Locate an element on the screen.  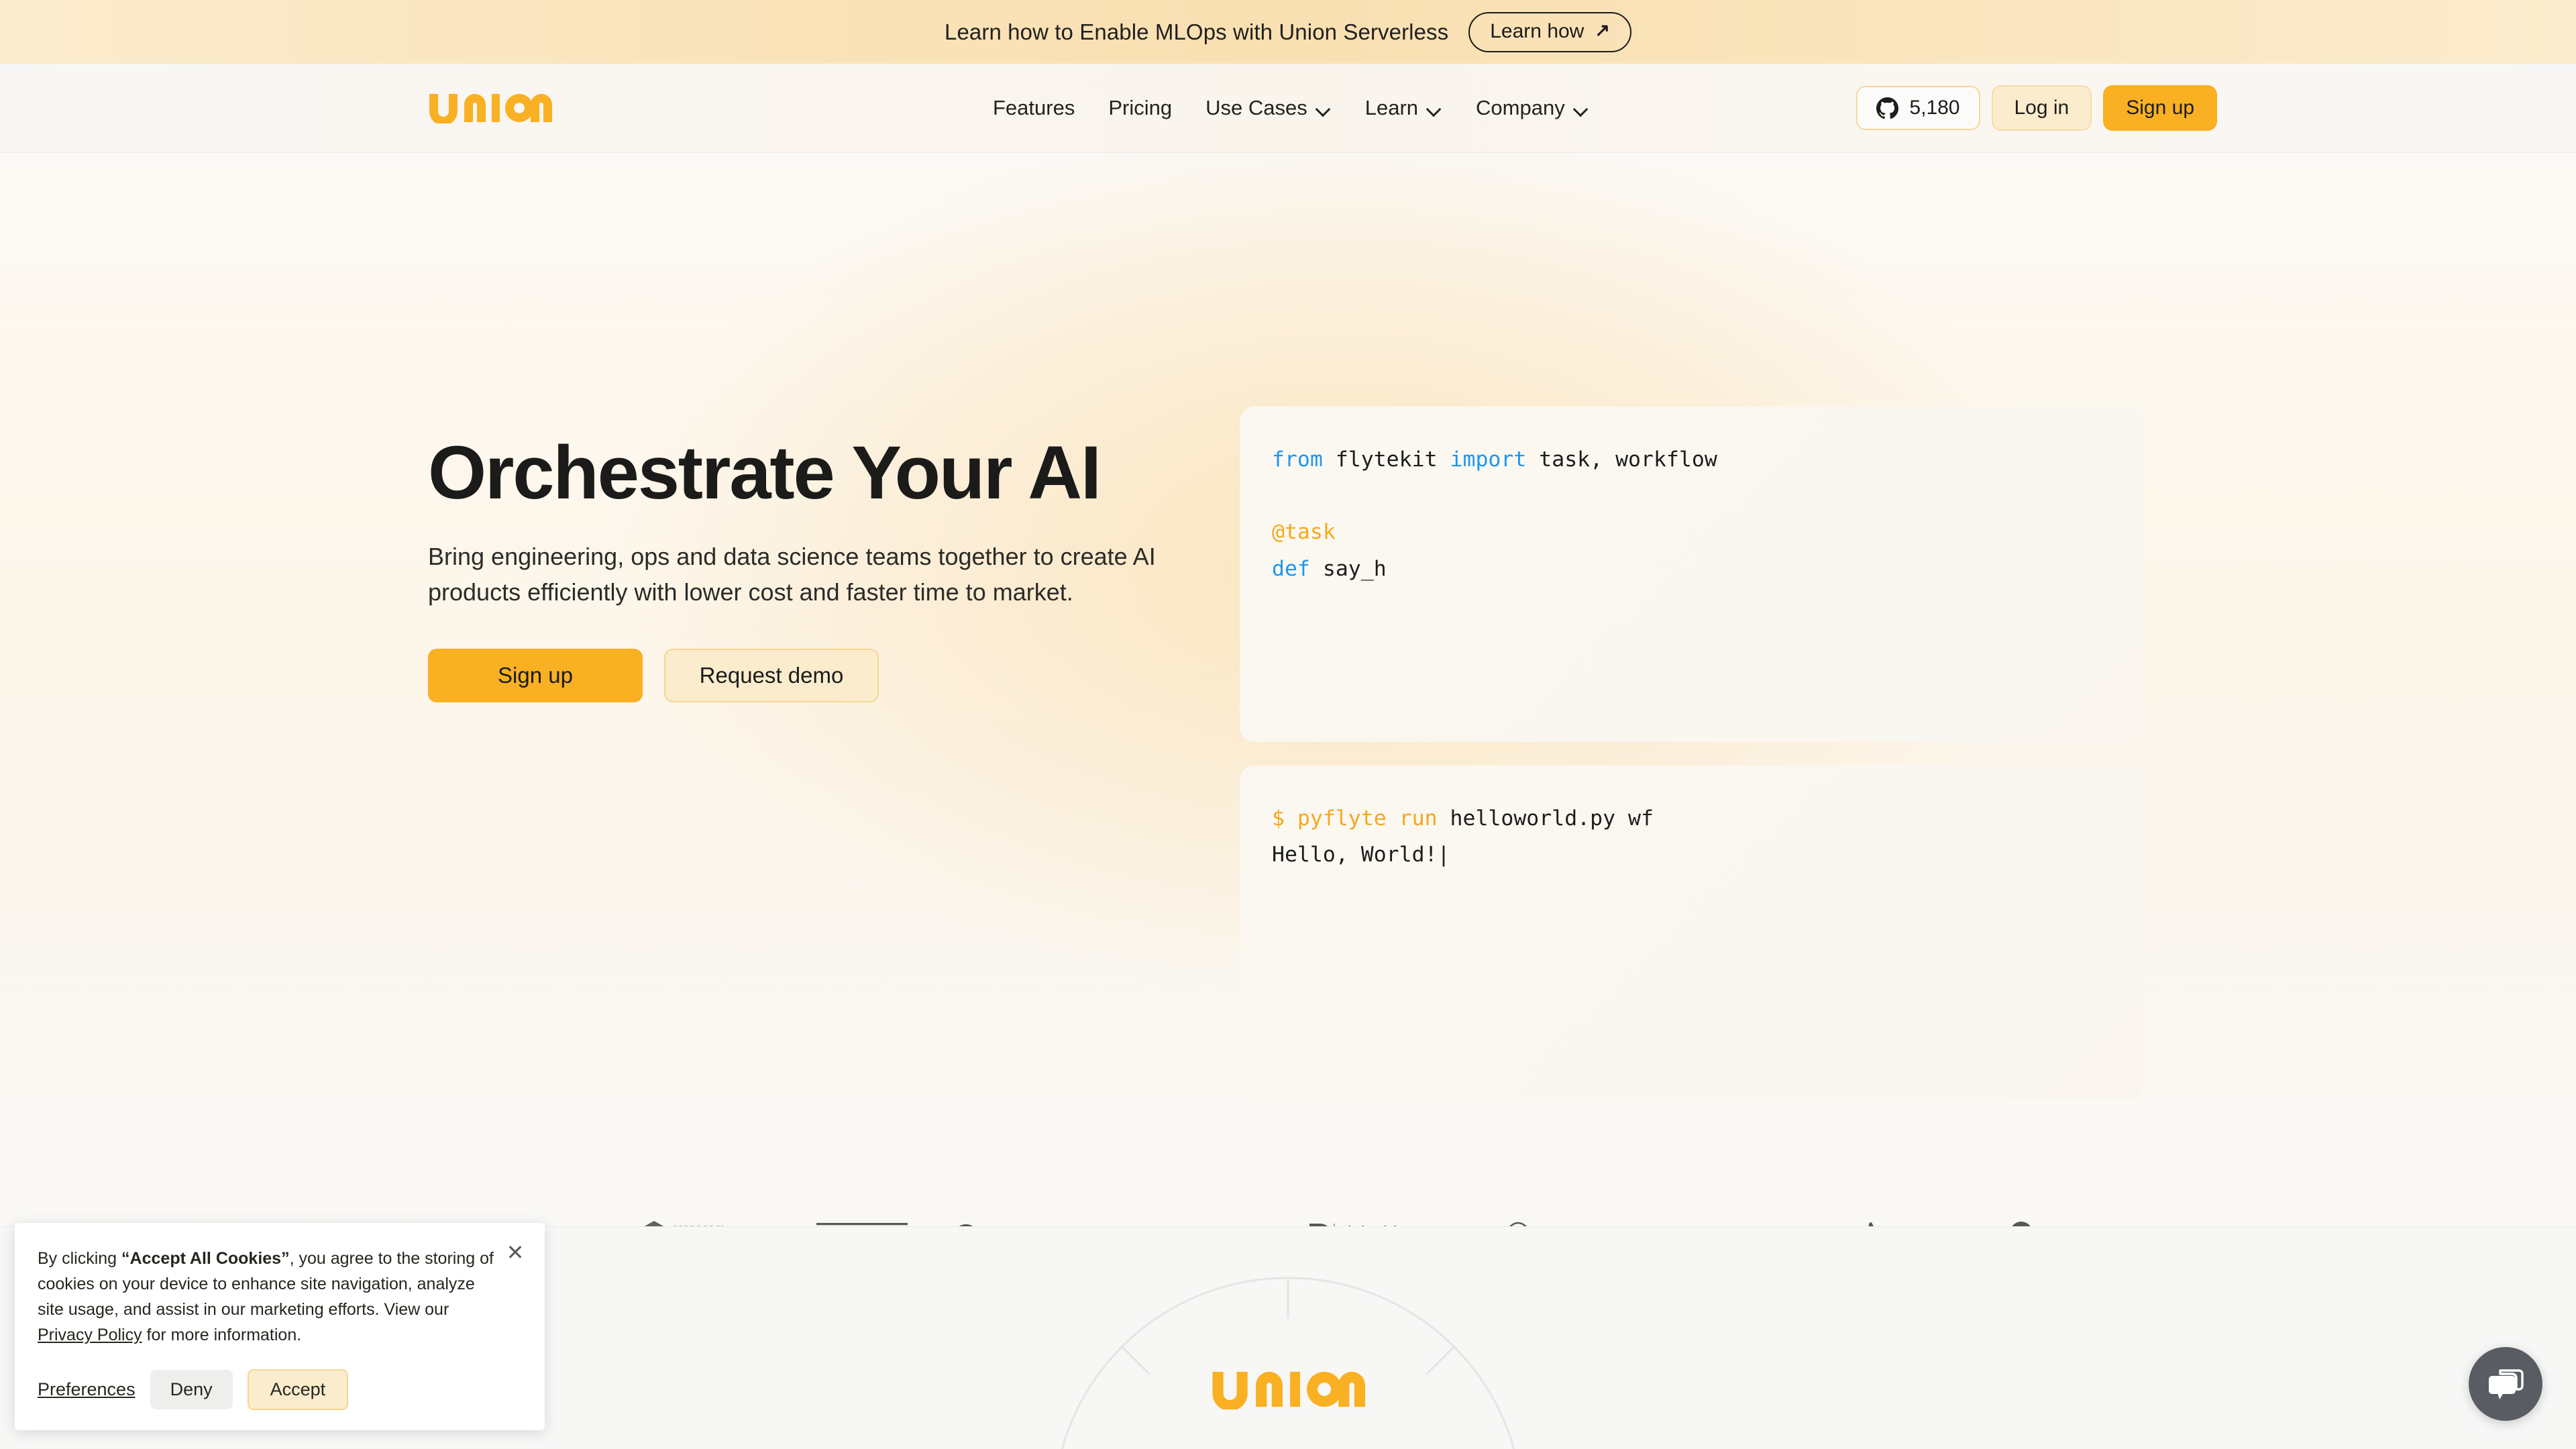
promo-learn-how-button: Learn how ↗ is located at coordinates (1549, 31).